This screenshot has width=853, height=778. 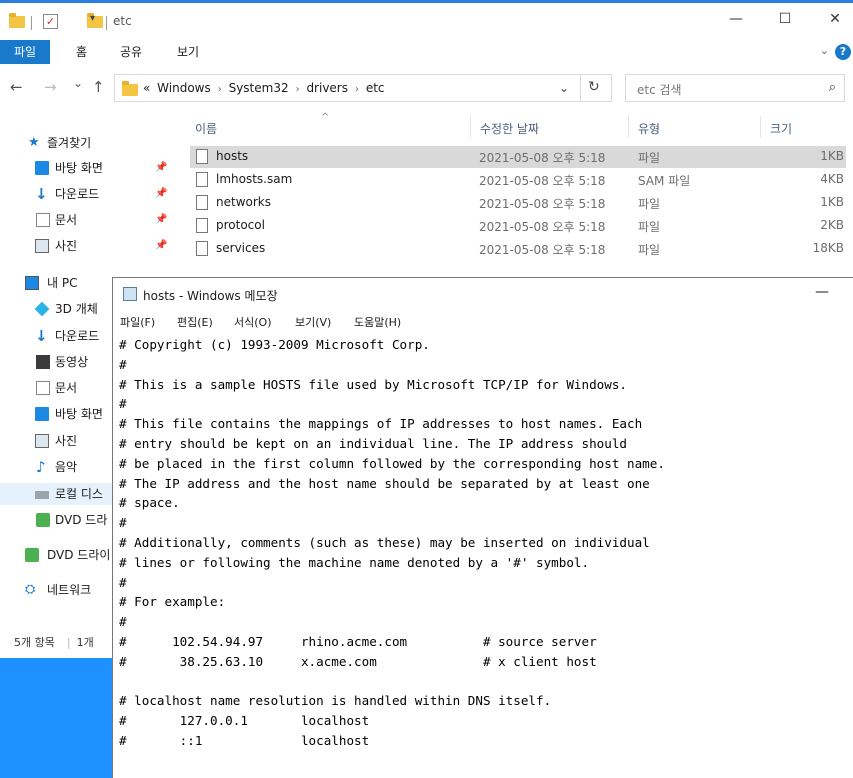 I want to click on sidebar-item-local-disk: 로컬 디스, so click(x=56, y=494).